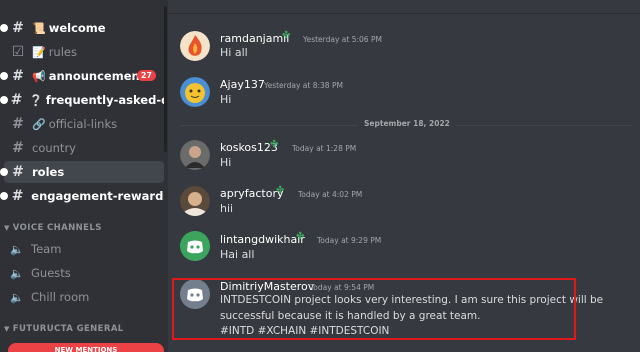  What do you see at coordinates (324, 148) in the screenshot?
I see `message-timestamp: Today at 1:28 PM` at bounding box center [324, 148].